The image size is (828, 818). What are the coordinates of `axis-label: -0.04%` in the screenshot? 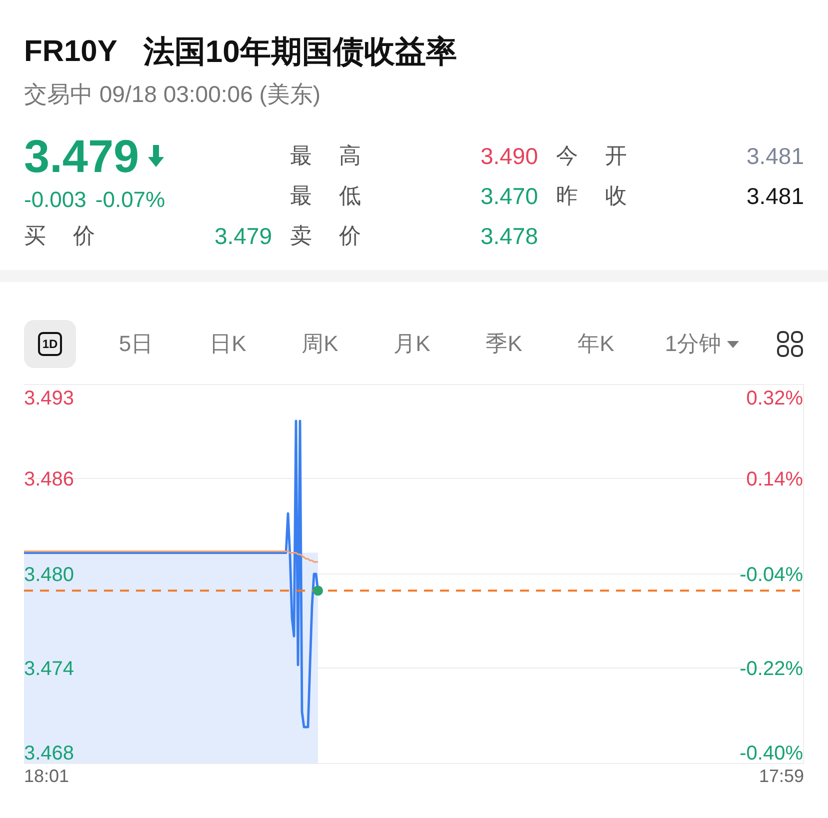 It's located at (771, 575).